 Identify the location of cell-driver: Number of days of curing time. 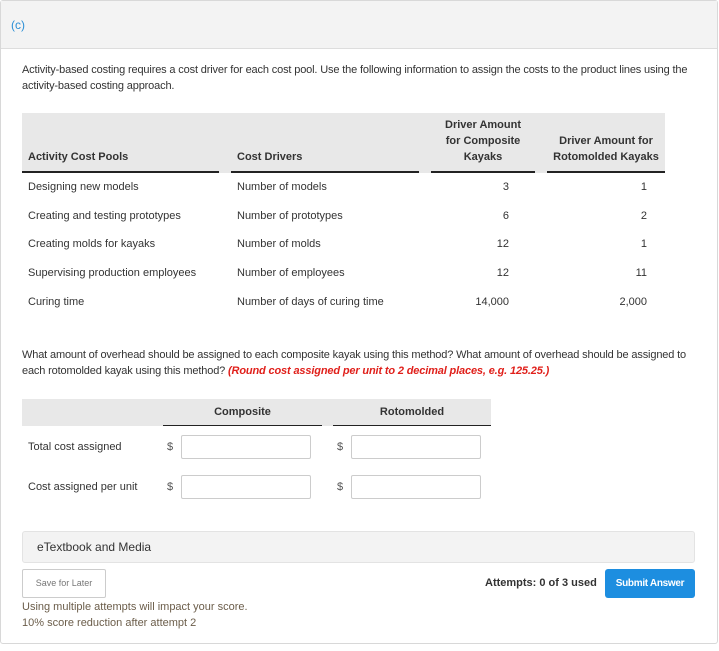
(310, 301).